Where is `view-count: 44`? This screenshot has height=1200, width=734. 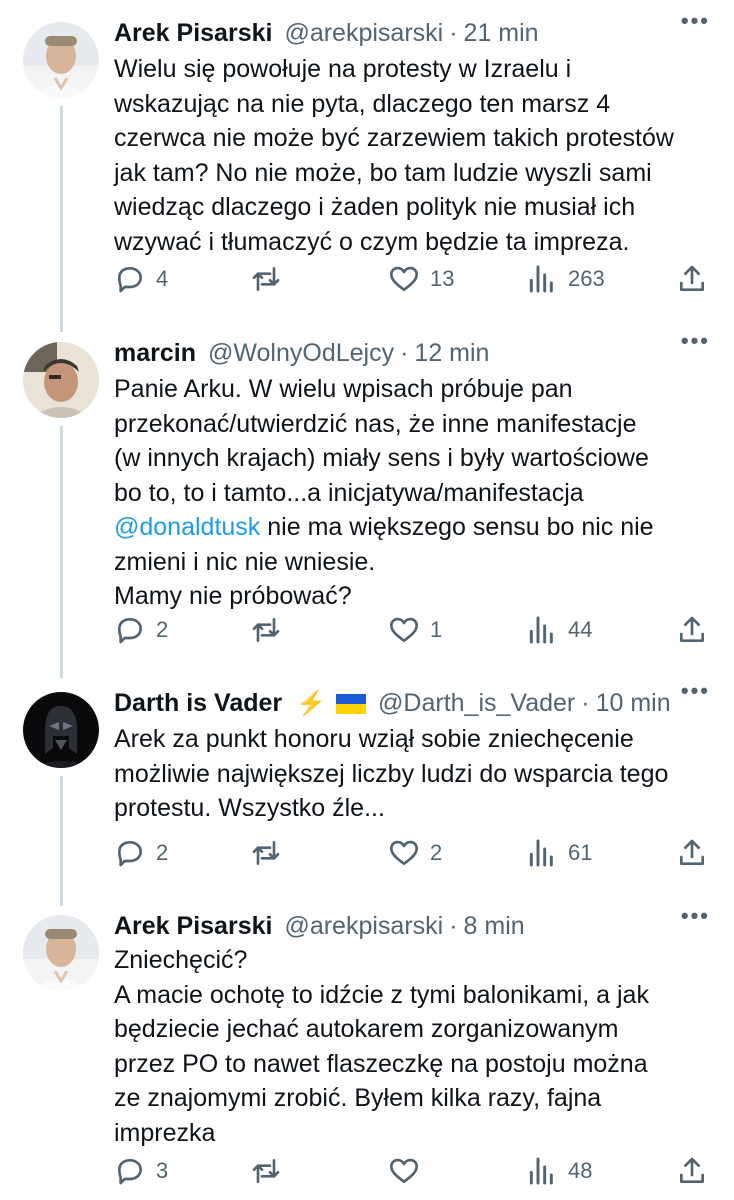 view-count: 44 is located at coordinates (580, 629).